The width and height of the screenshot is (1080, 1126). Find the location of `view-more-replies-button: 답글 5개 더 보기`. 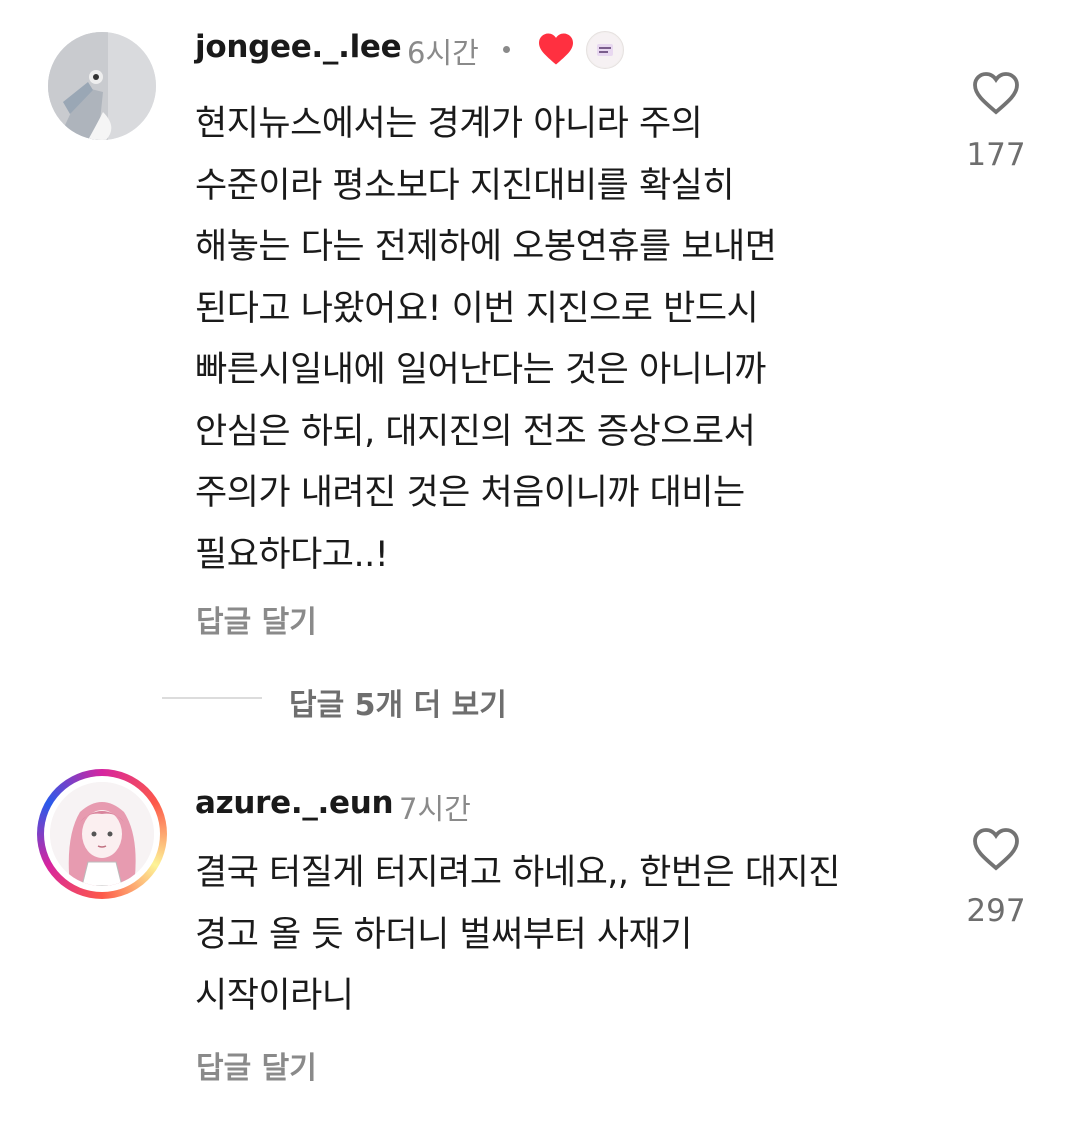

view-more-replies-button: 답글 5개 더 보기 is located at coordinates (398, 702).